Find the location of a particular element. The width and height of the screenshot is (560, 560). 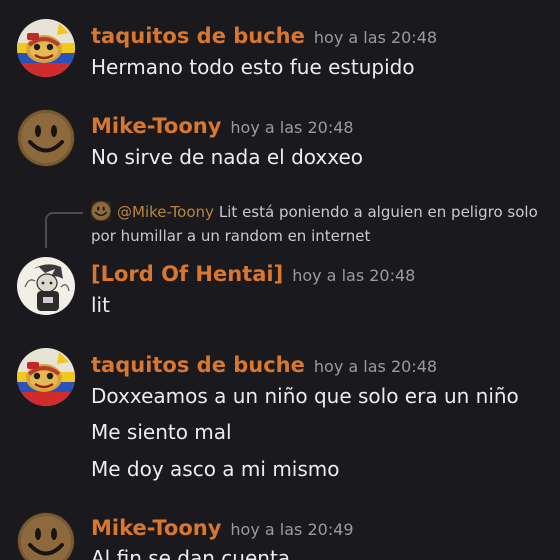

message-text: Hermano todo esto fue estupido is located at coordinates (253, 67).